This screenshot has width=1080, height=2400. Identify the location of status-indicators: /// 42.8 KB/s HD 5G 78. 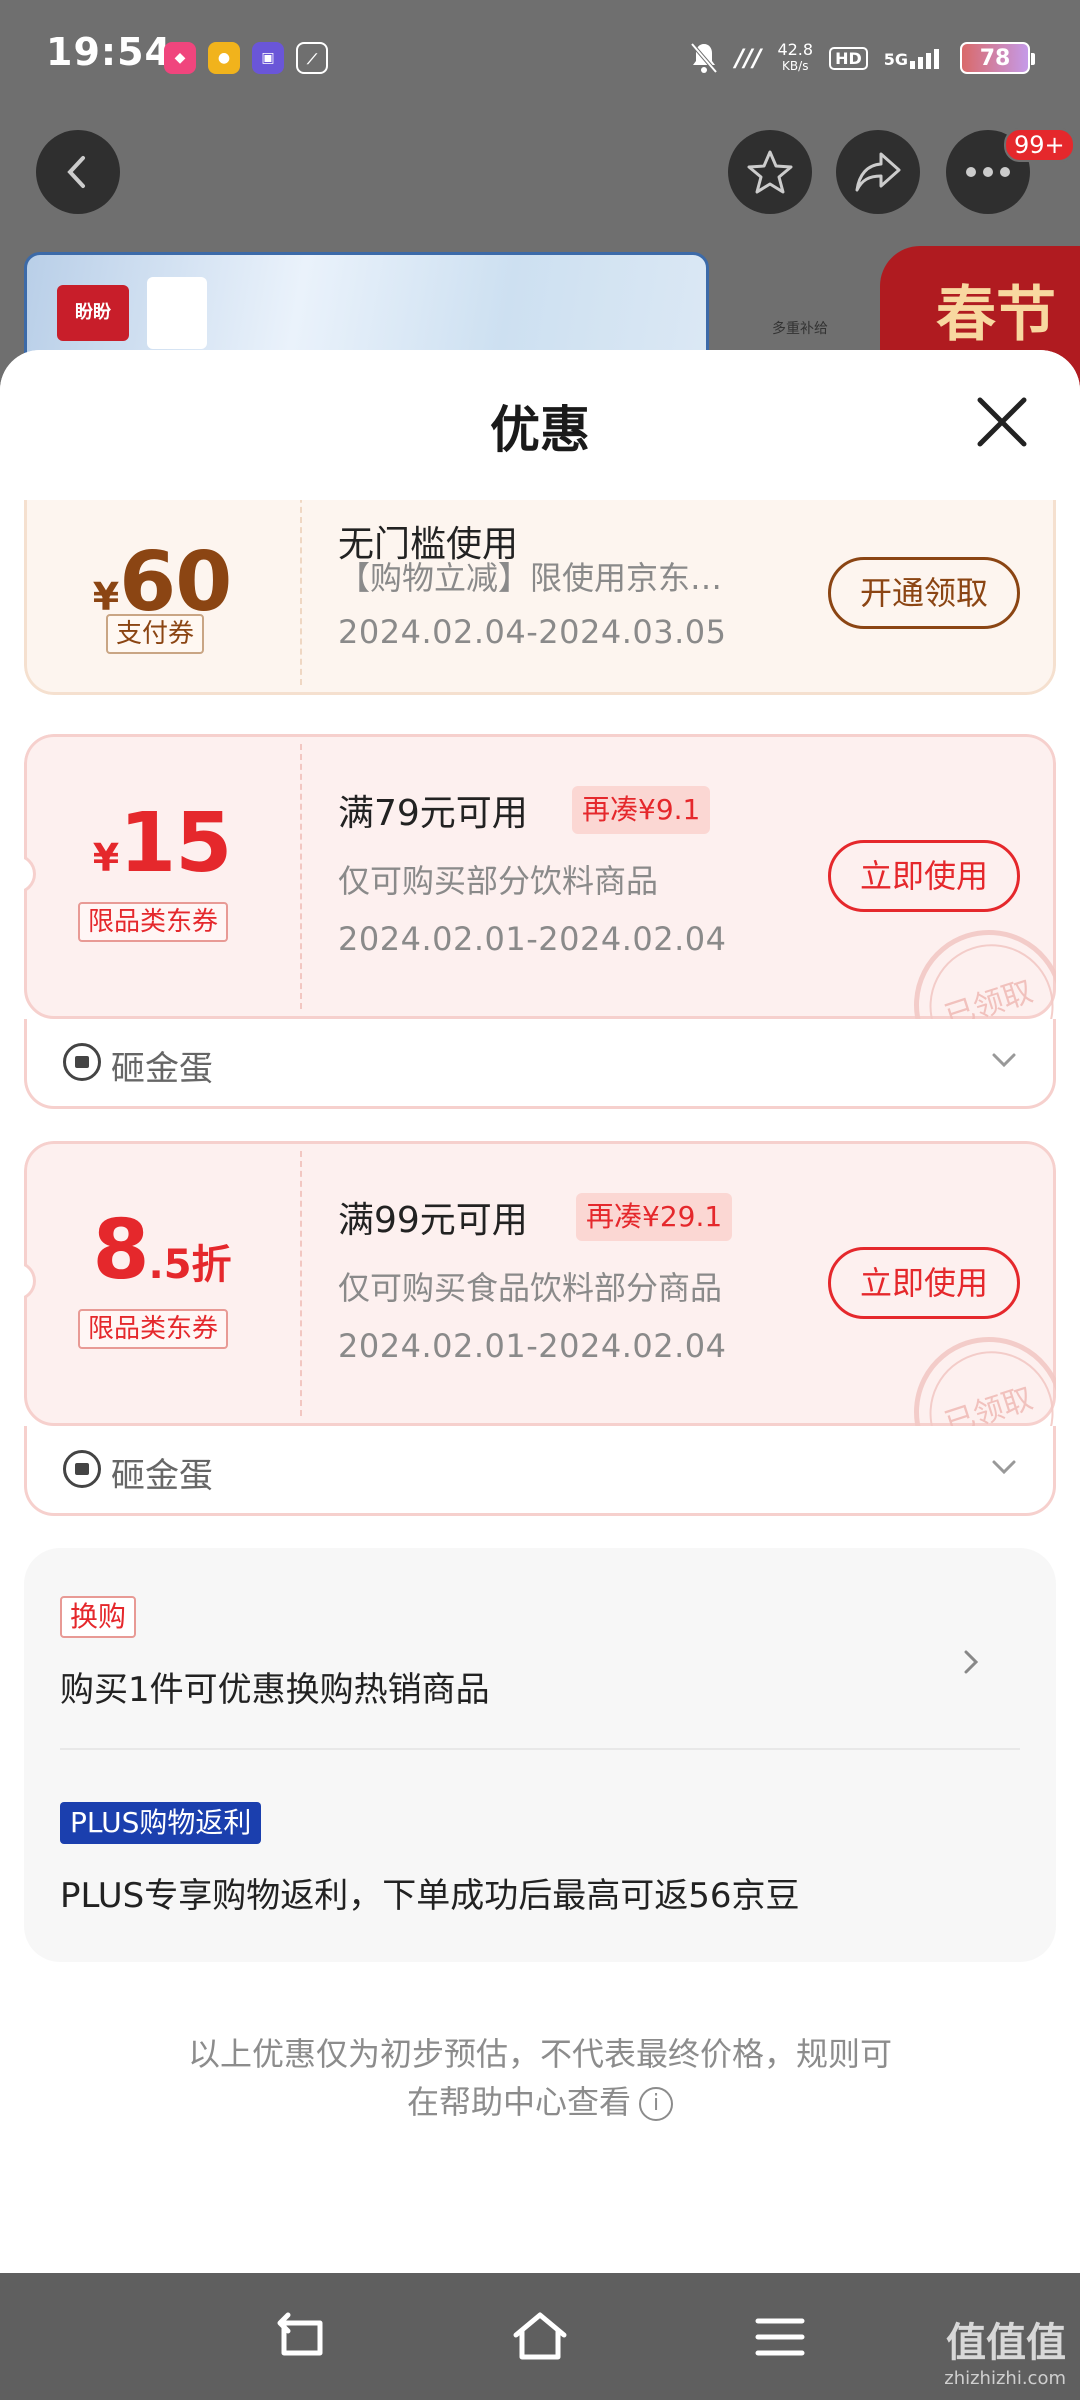
(862, 58).